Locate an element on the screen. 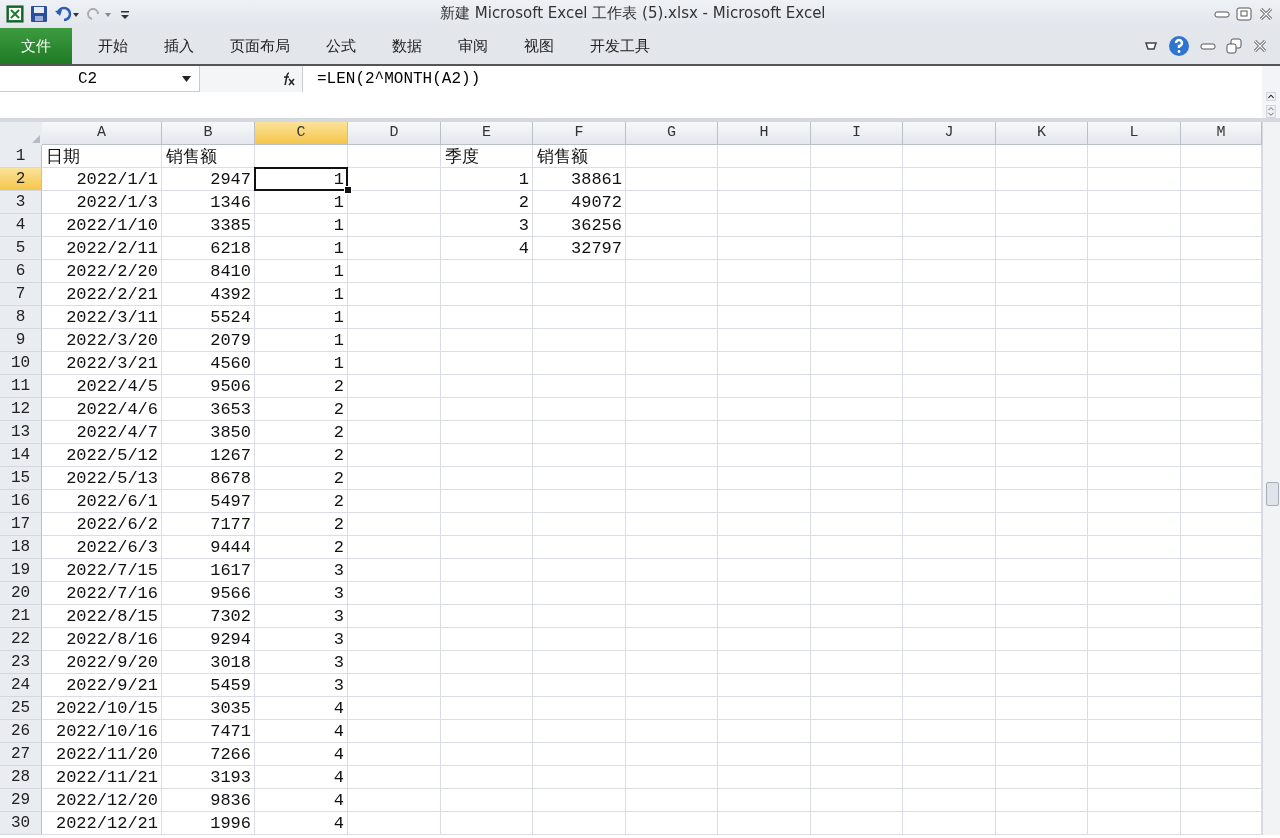 The image size is (1280, 838). ribbon-tab: 页面布局 is located at coordinates (260, 46).